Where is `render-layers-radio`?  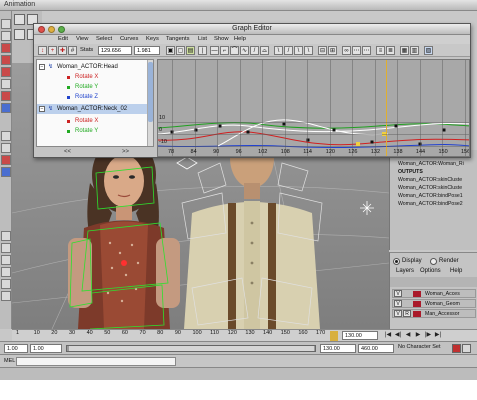 render-layers-radio is located at coordinates (433, 261).